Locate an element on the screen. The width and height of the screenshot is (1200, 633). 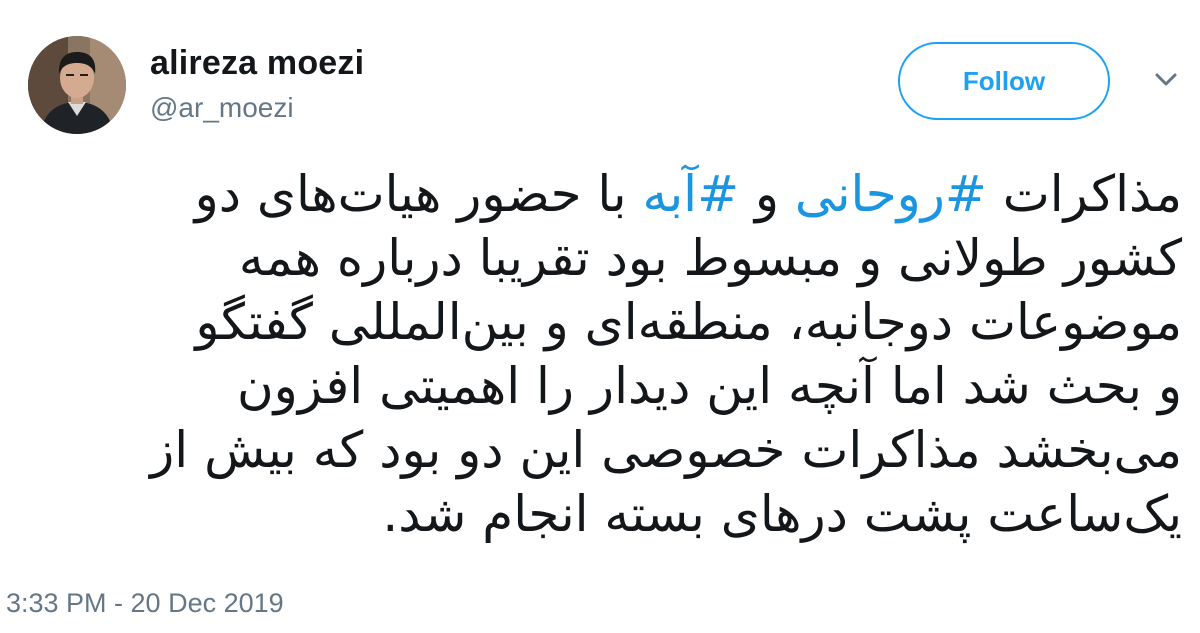
timestamp-link: 3:33 PM - 20 Dec 2019 is located at coordinates (145, 603).